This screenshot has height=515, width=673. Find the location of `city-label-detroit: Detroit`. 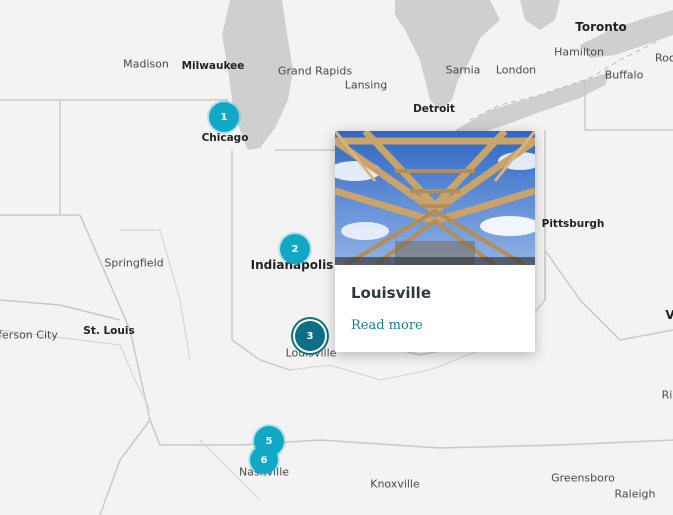

city-label-detroit: Detroit is located at coordinates (434, 109).